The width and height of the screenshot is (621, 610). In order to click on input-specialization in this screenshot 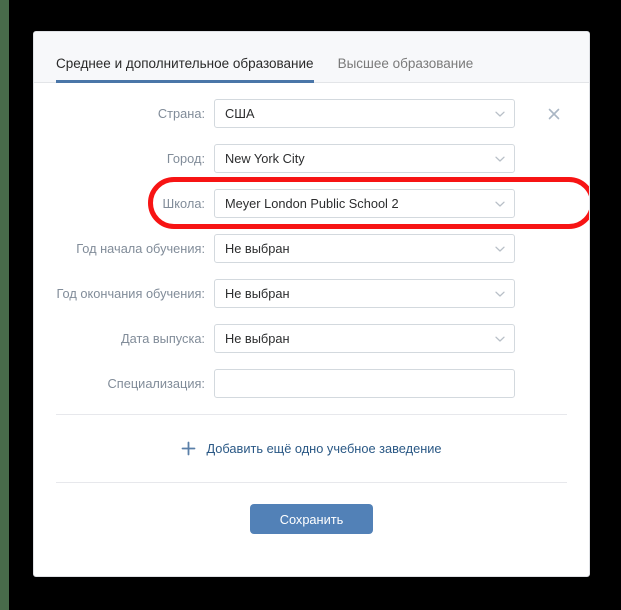, I will do `click(364, 383)`.